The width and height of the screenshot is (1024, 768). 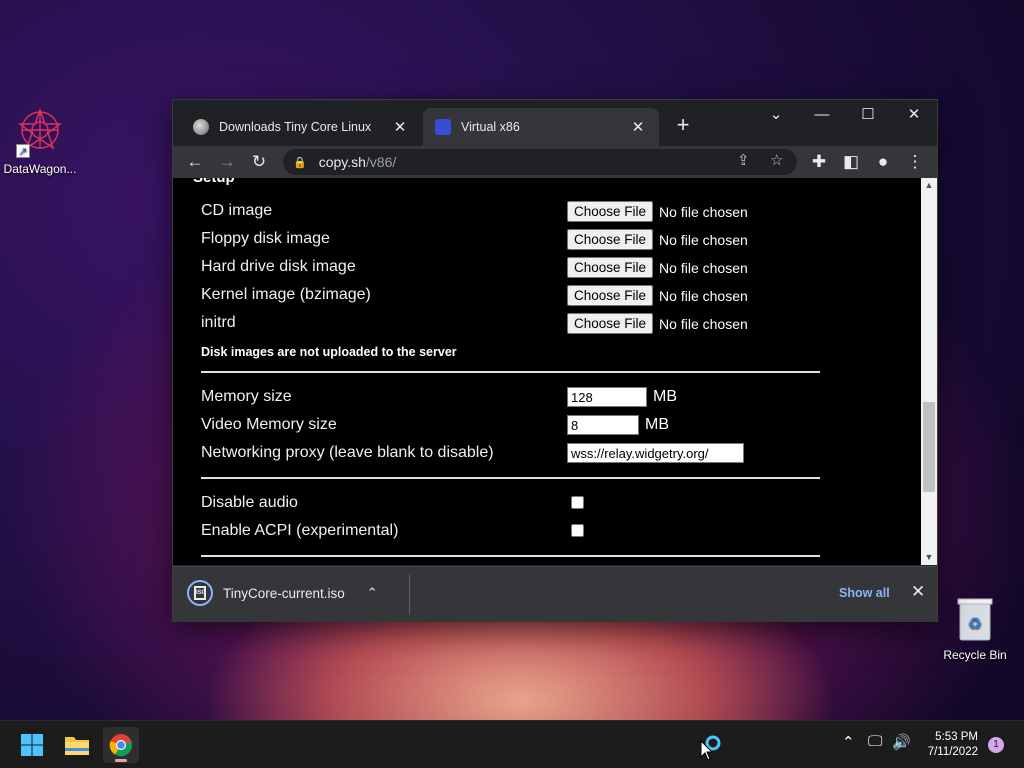 What do you see at coordinates (121, 760) in the screenshot?
I see `active-app-indicator` at bounding box center [121, 760].